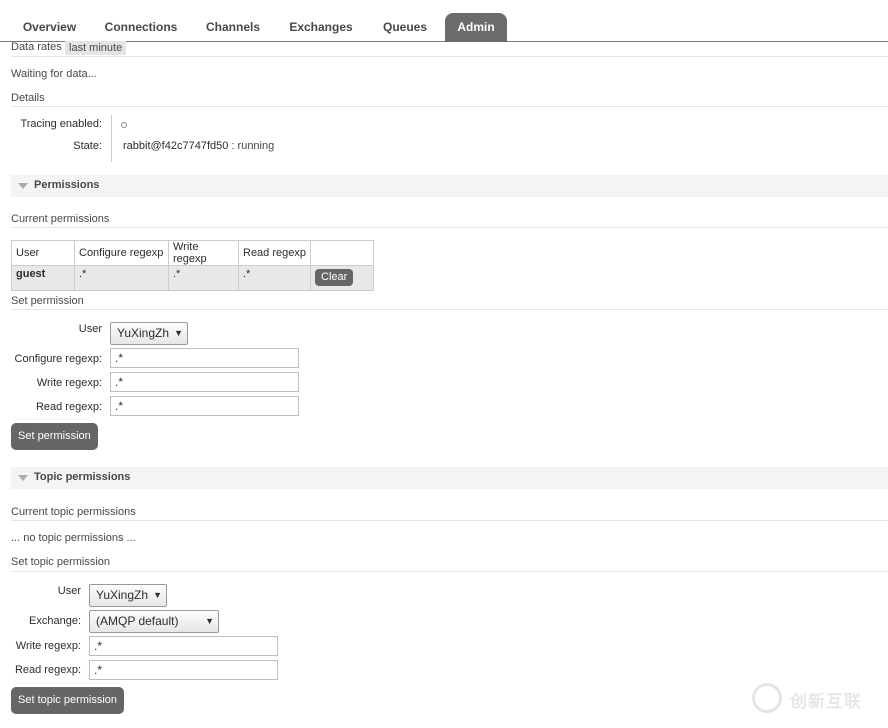 This screenshot has height=728, width=888. Describe the element at coordinates (176, 146) in the screenshot. I see `state-node: rabbit@f42c7747fd50` at that location.